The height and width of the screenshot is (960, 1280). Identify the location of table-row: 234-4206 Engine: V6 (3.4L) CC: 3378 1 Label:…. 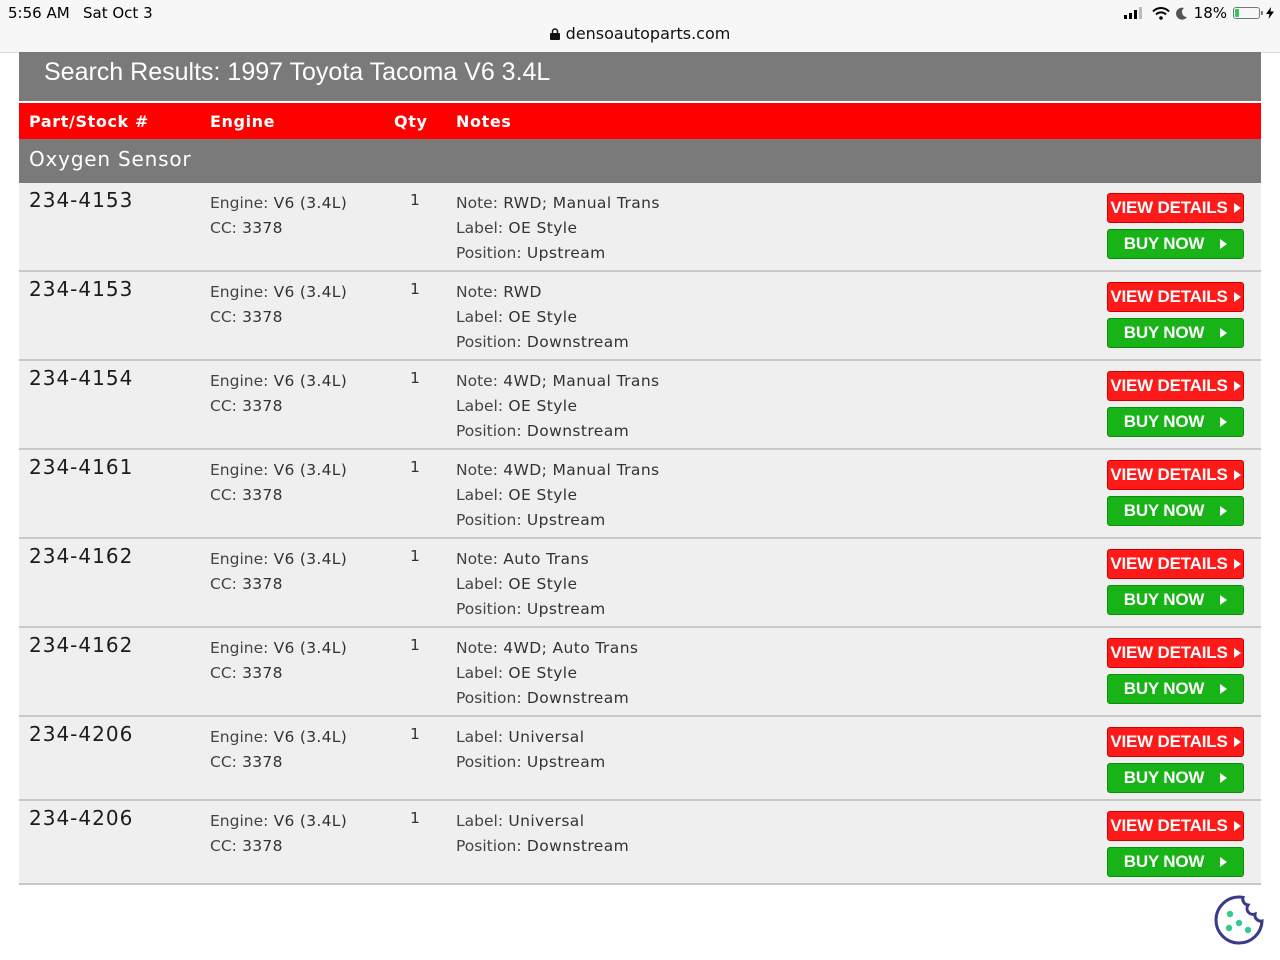
(640, 759).